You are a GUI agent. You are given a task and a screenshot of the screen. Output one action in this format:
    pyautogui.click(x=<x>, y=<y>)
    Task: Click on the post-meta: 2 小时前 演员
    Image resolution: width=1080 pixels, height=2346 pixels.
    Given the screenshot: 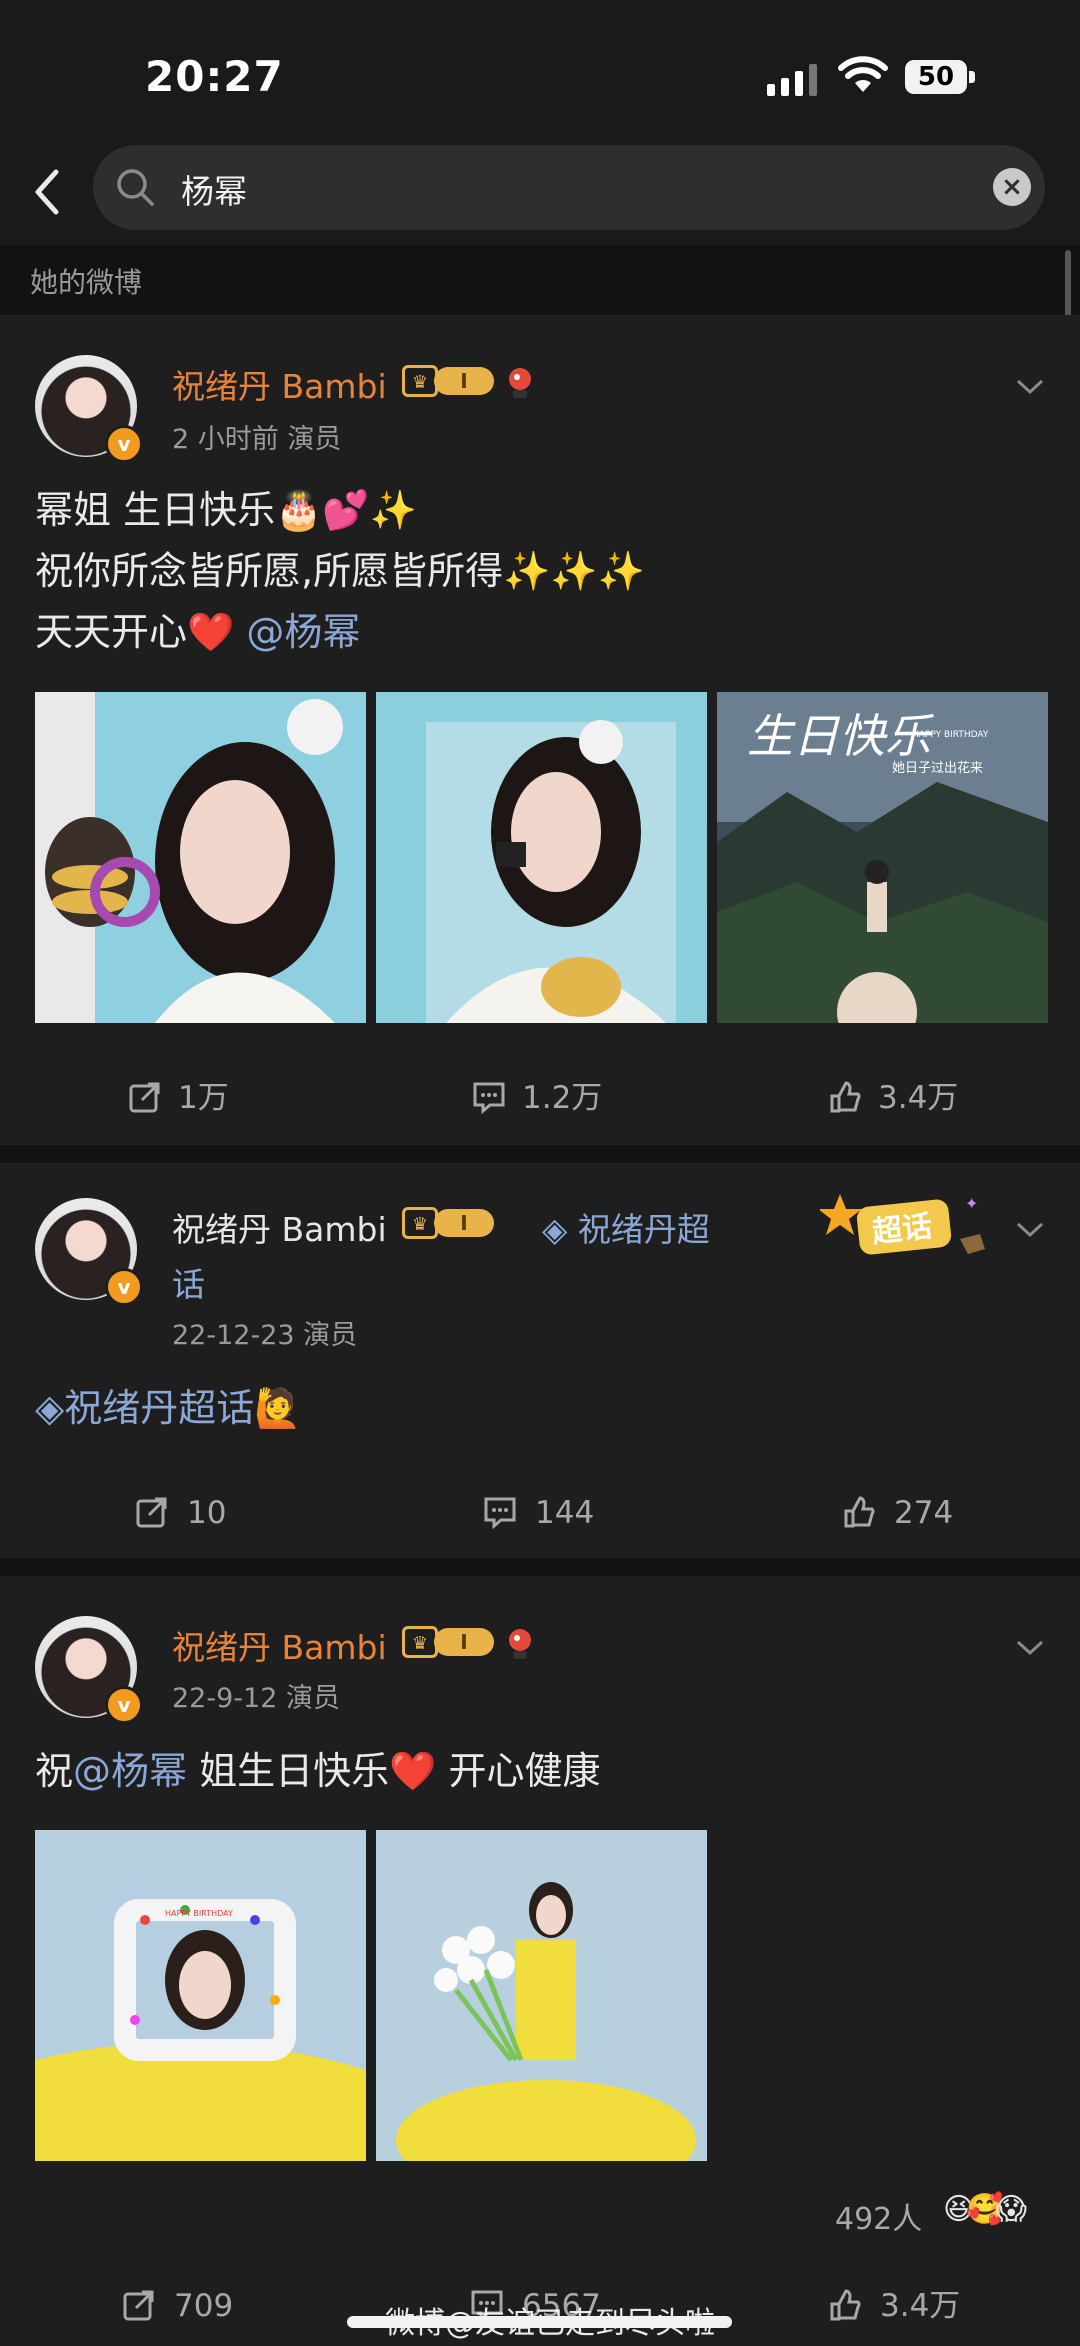 What is the action you would take?
    pyautogui.click(x=257, y=439)
    